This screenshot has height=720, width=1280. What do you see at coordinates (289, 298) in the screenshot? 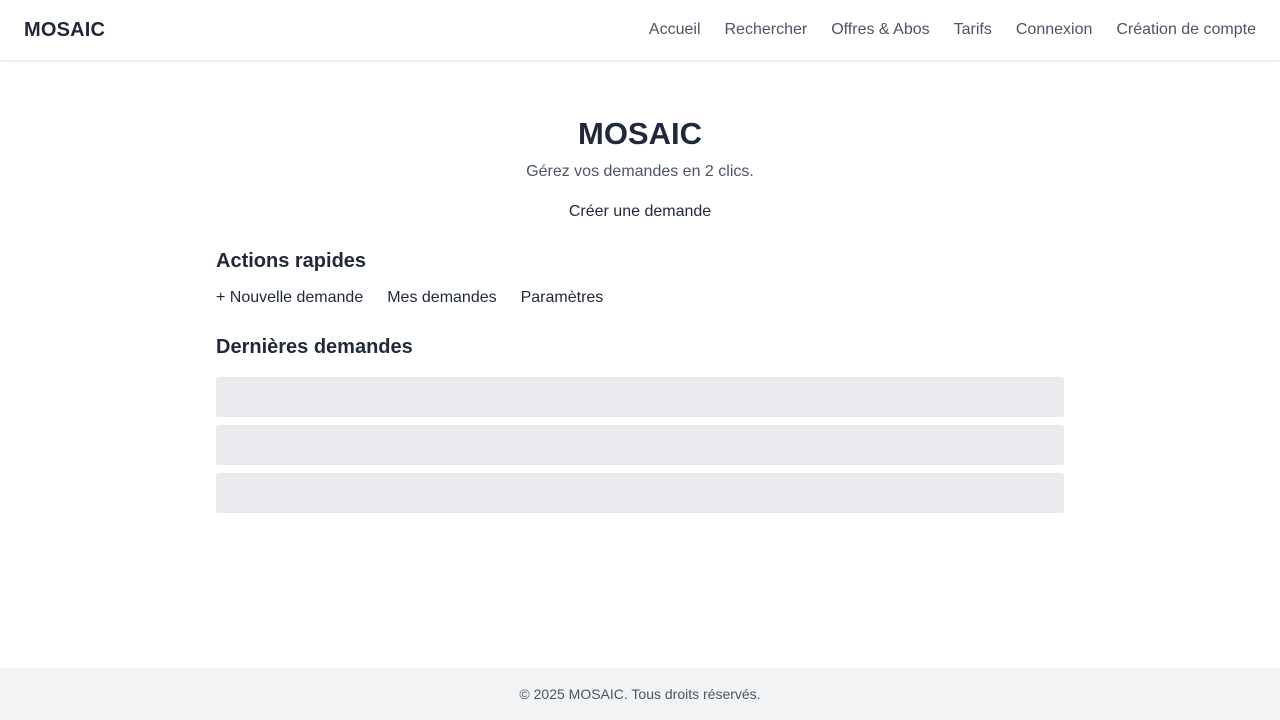
I see `new-request-link: + Nouvelle demande` at bounding box center [289, 298].